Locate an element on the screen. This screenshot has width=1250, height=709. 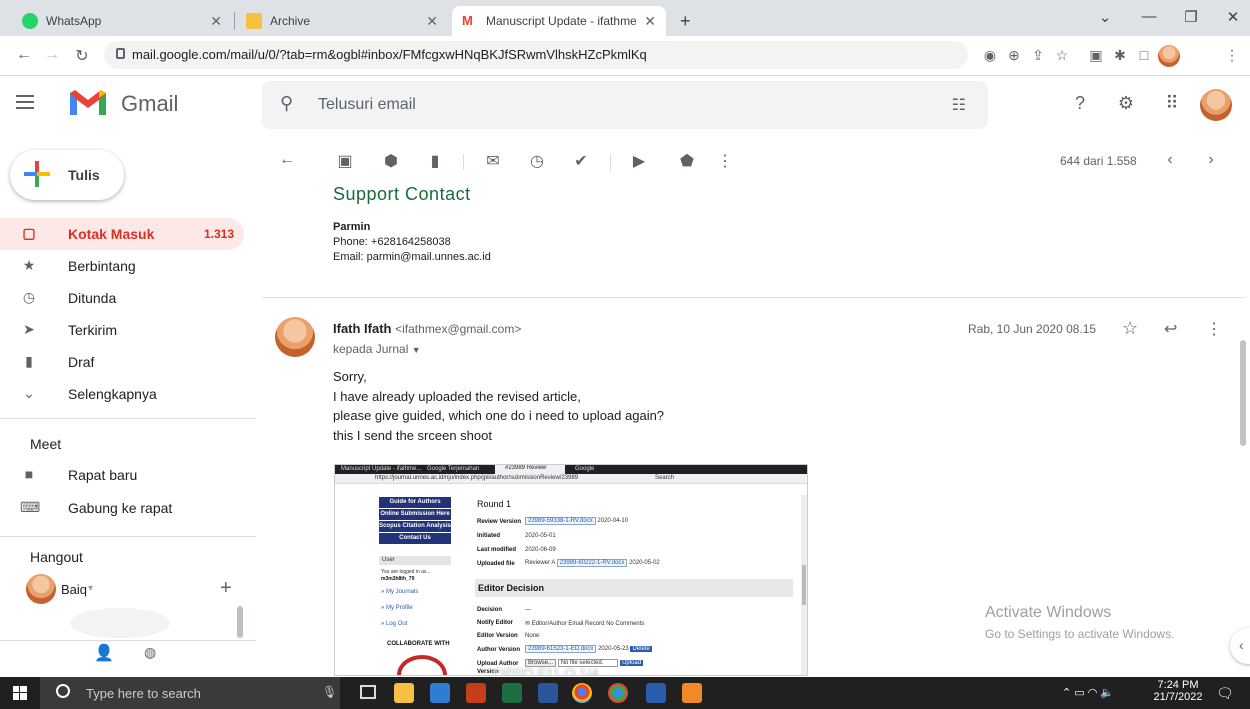
back-arrow-icon: ← is located at coordinates (24, 55).